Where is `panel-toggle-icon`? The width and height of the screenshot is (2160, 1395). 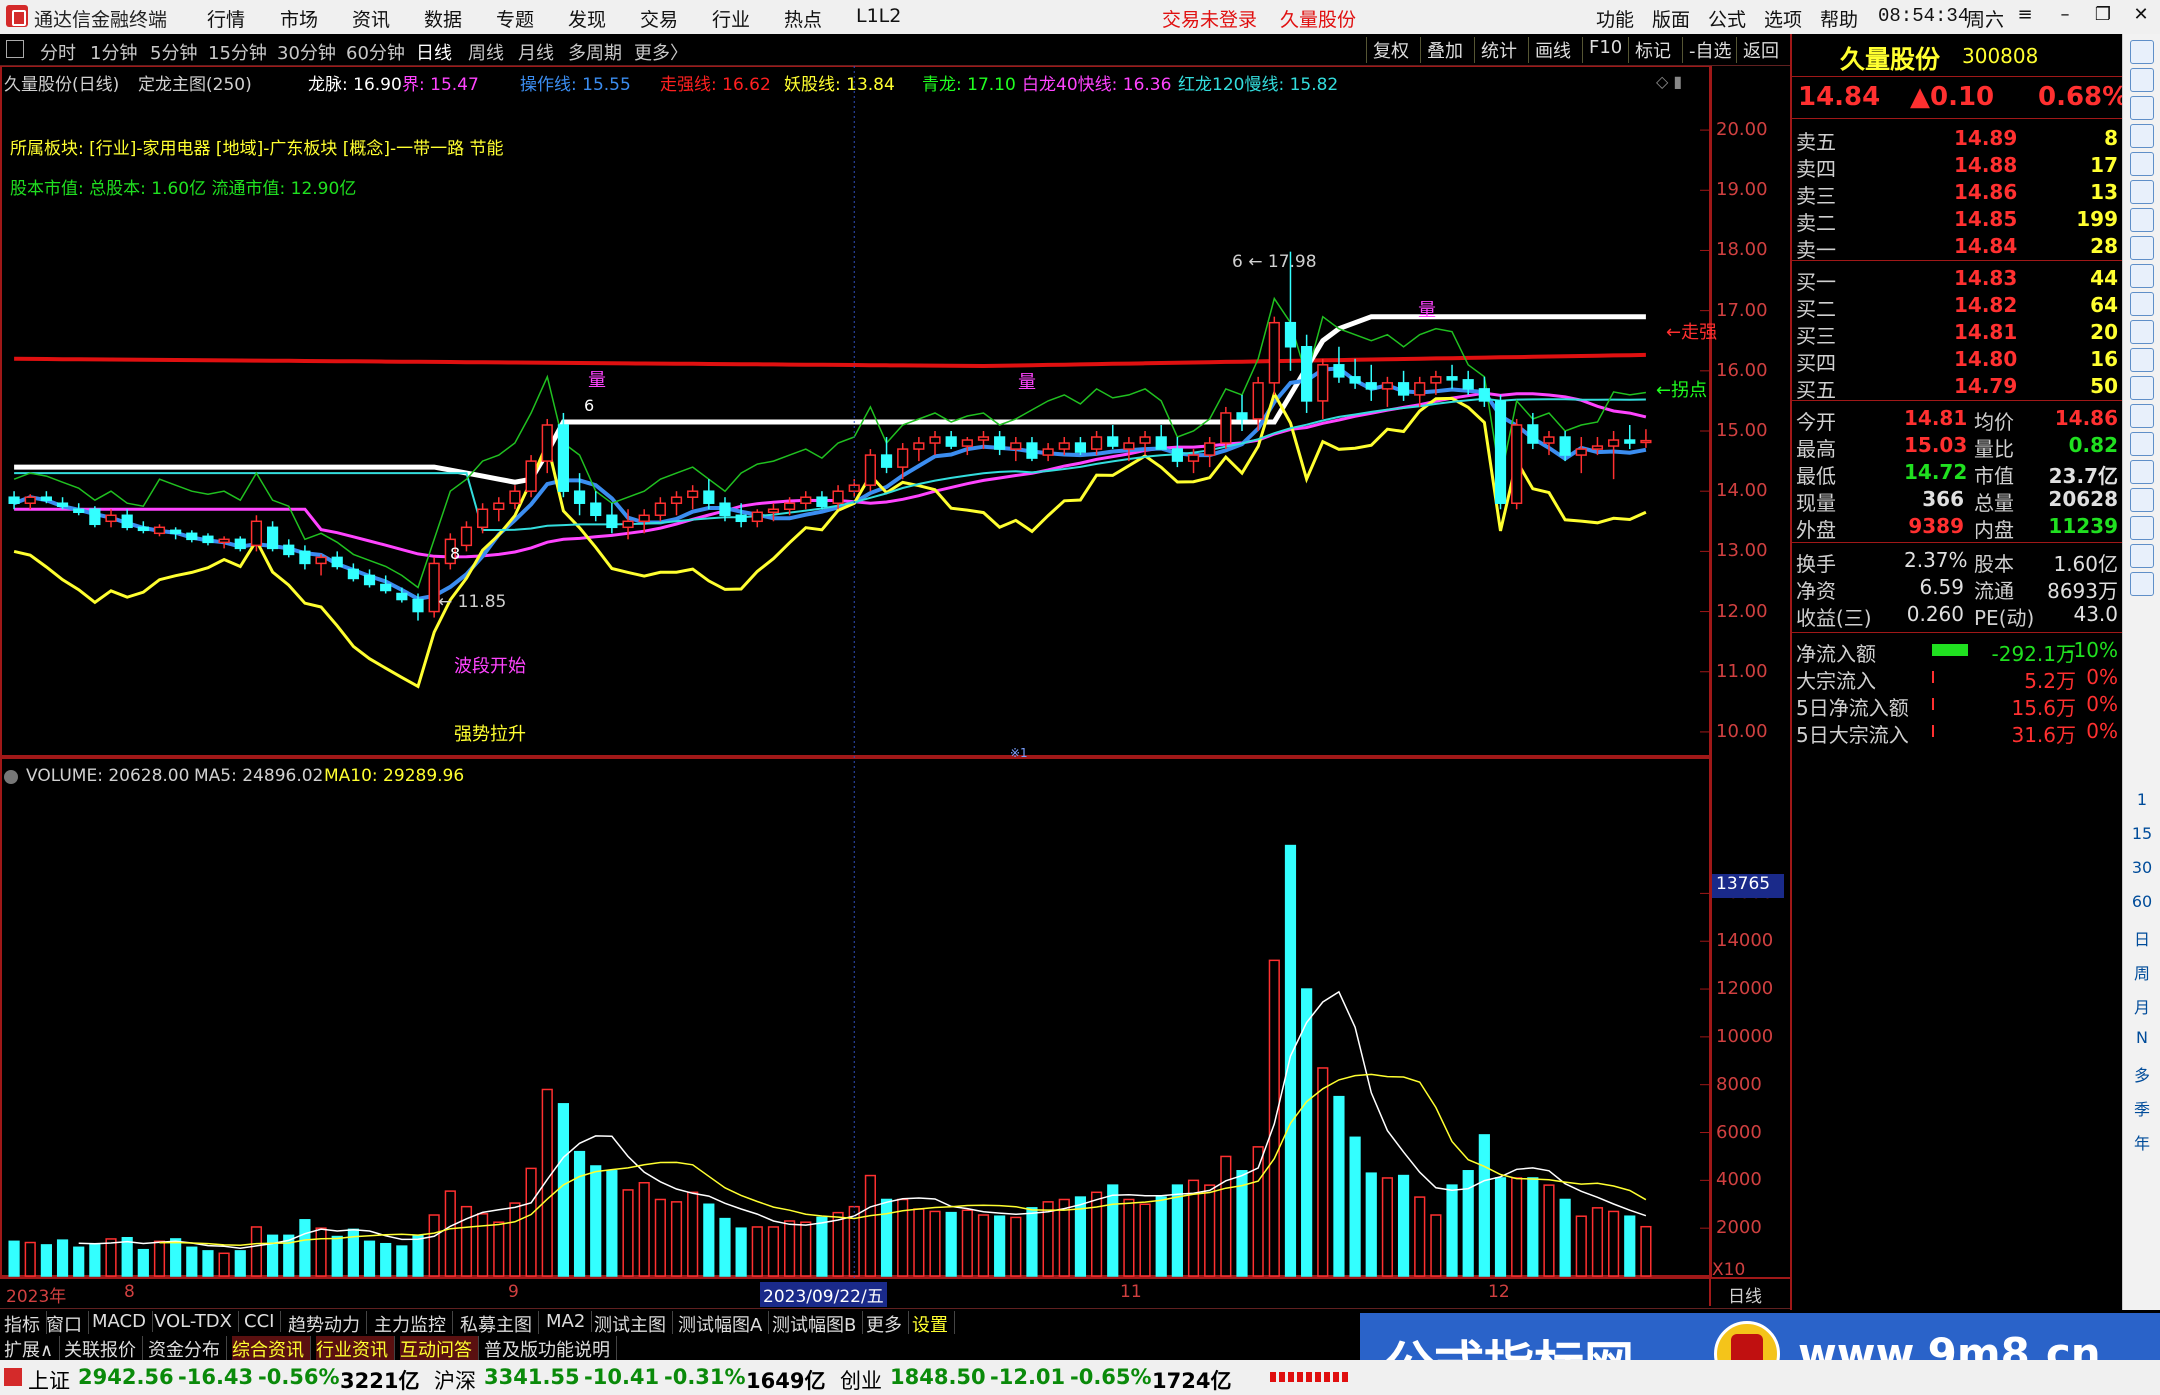 panel-toggle-icon is located at coordinates (15, 49).